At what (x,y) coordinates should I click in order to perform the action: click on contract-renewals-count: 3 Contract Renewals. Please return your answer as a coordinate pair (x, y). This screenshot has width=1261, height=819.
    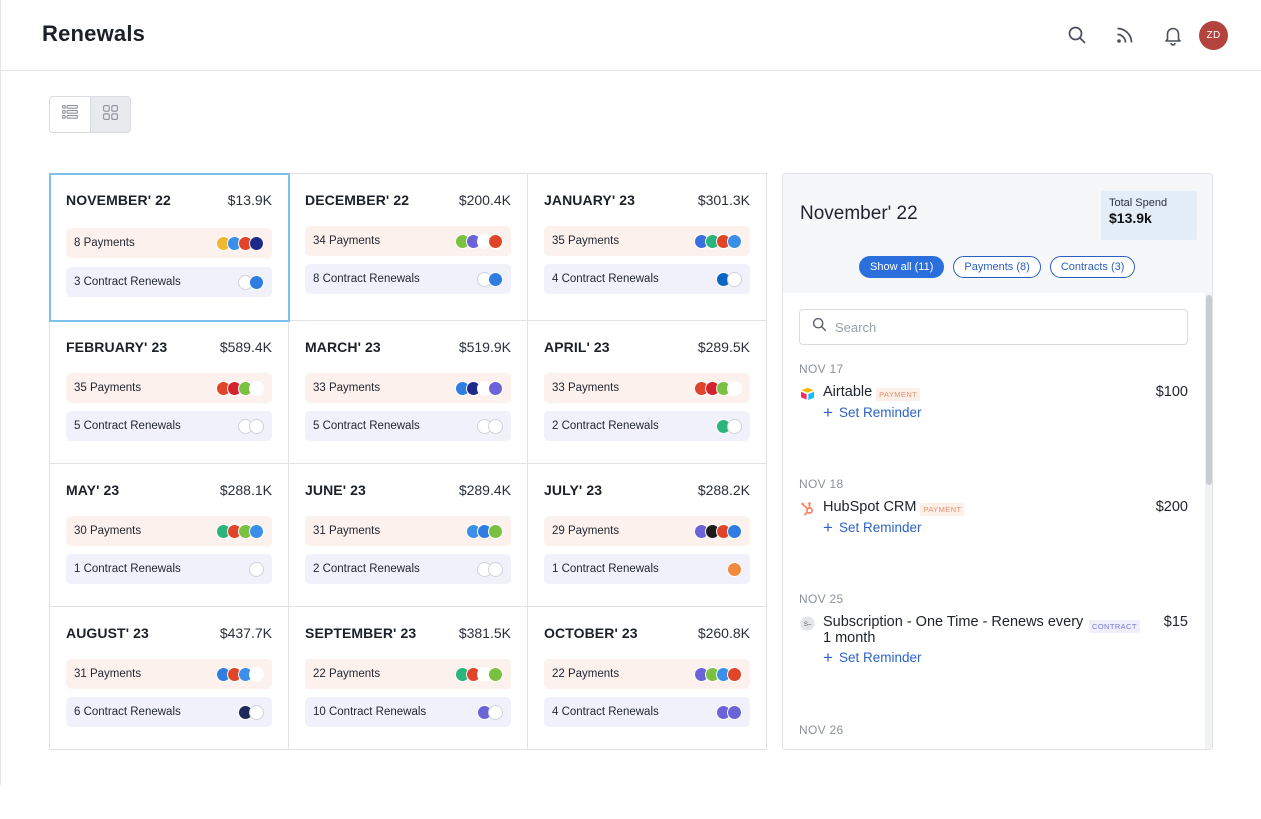
    Looking at the image, I should click on (127, 282).